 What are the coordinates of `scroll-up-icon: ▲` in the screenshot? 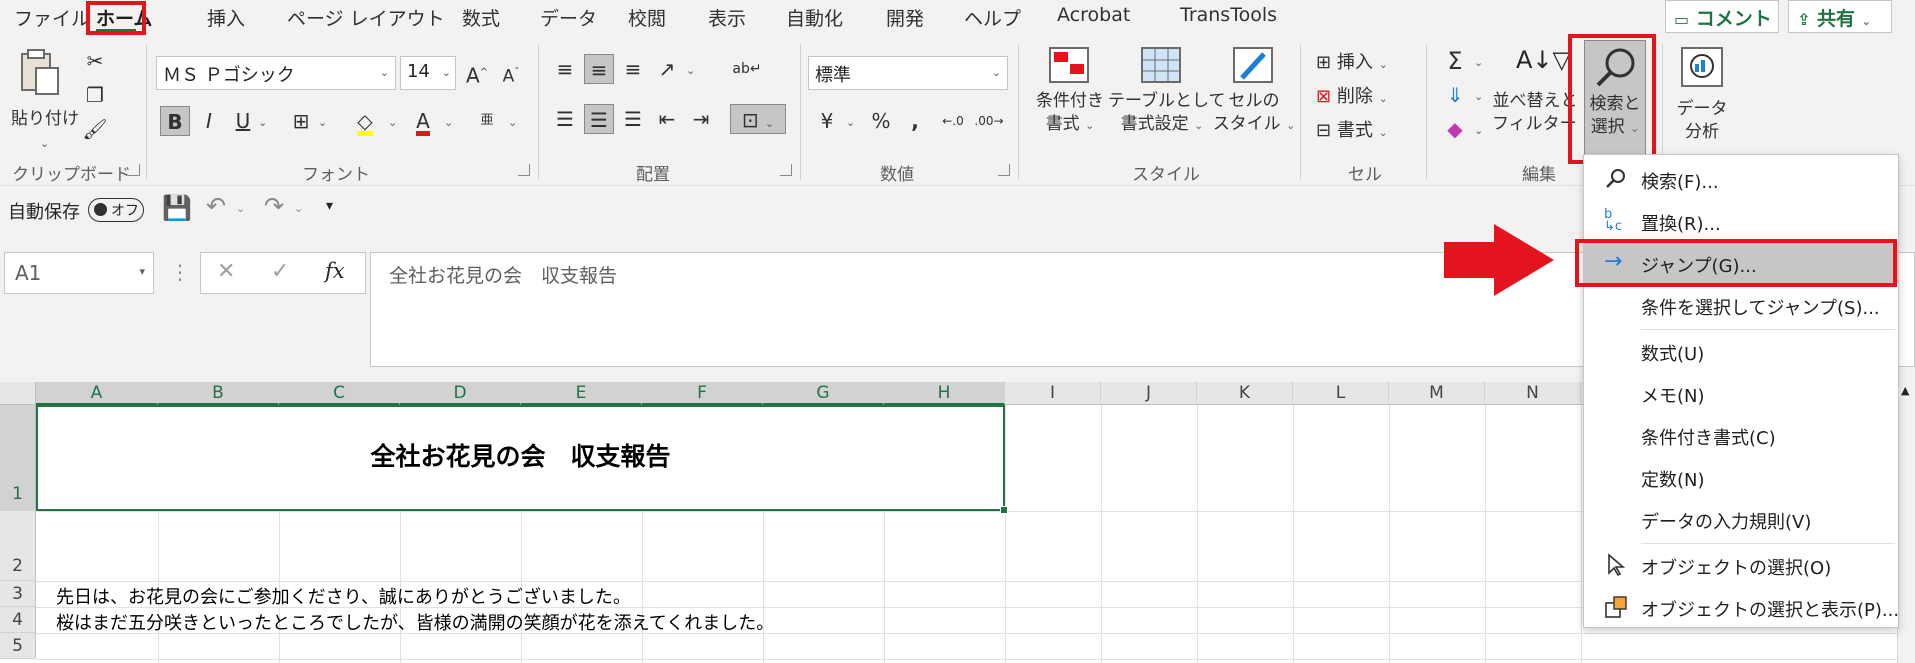 It's located at (1905, 390).